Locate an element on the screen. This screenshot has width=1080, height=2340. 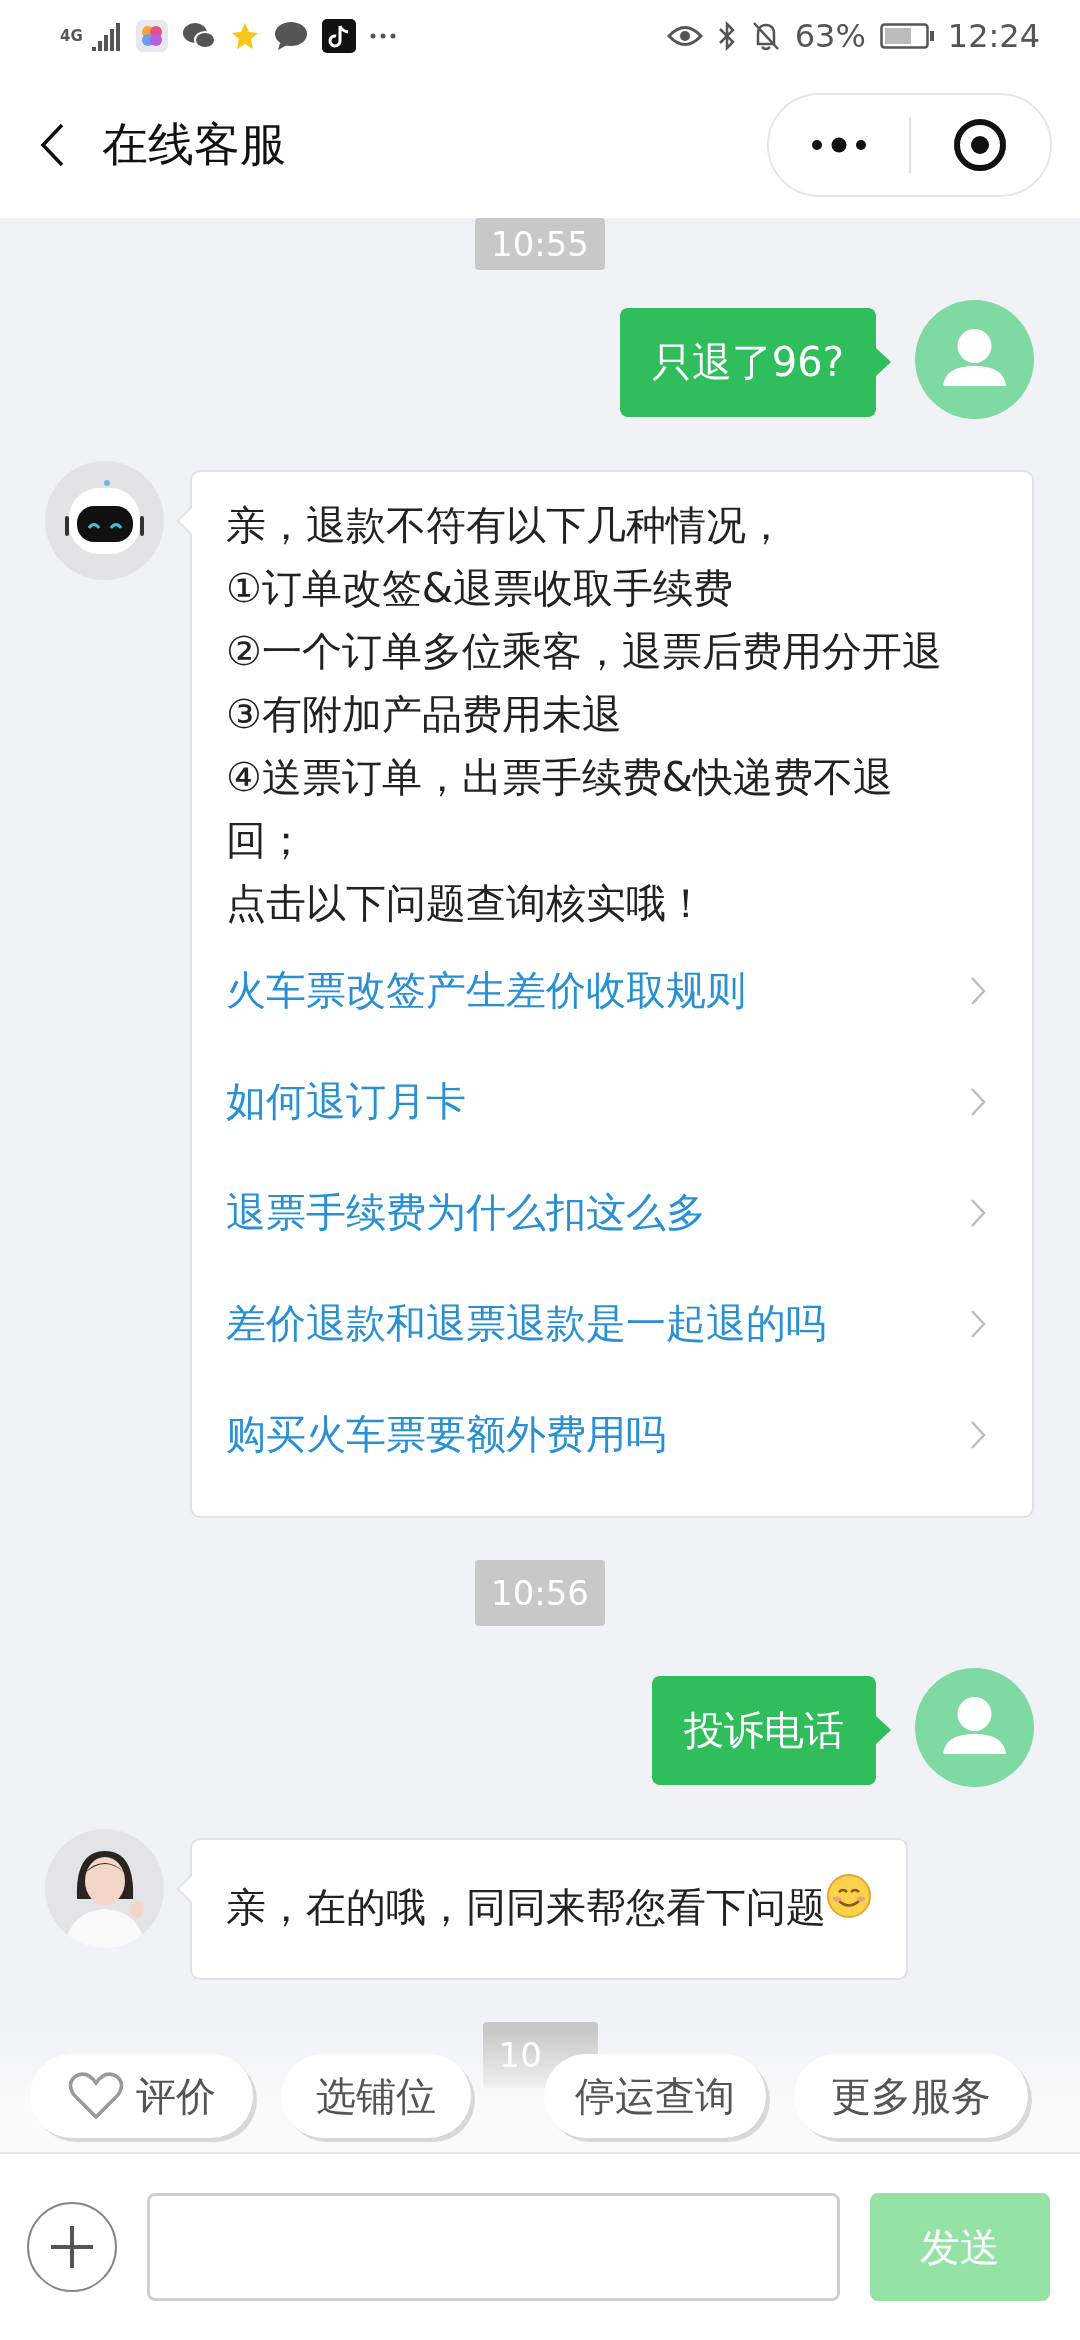
page-title: 在线客服 is located at coordinates (194, 144).